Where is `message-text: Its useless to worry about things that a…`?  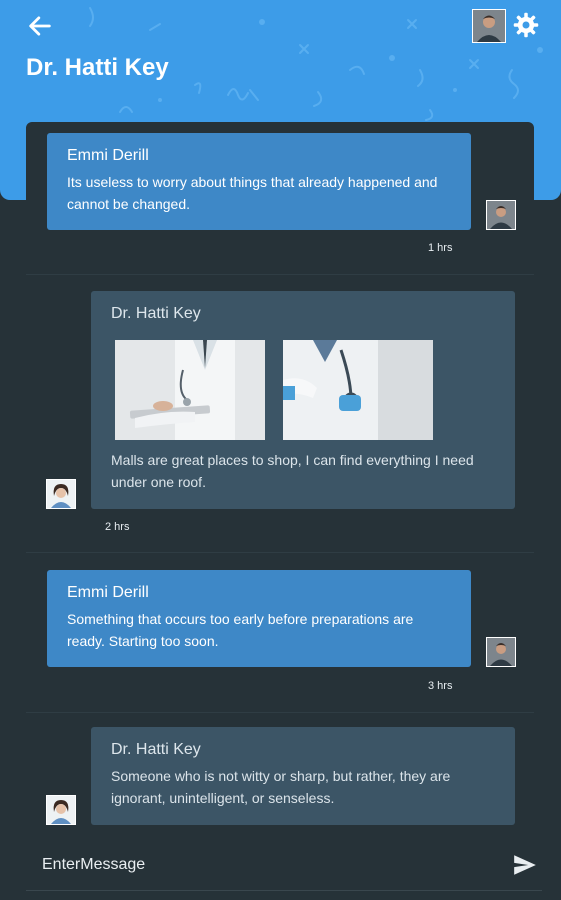 message-text: Its useless to worry about things that a… is located at coordinates (252, 193).